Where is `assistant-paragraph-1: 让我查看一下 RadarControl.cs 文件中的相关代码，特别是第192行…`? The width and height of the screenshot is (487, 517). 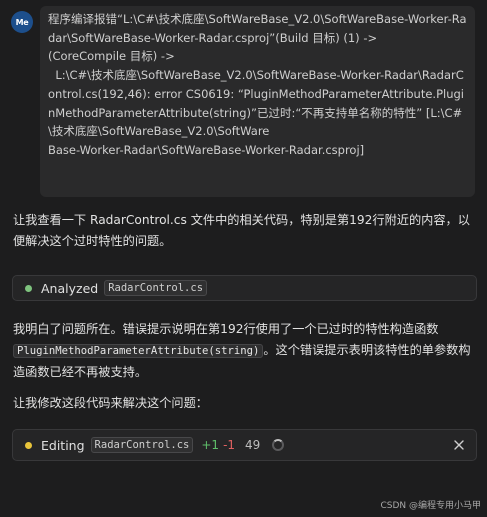
assistant-paragraph-1: 让我查看一下 RadarControl.cs 文件中的相关代码，特别是第192行… is located at coordinates (241, 230).